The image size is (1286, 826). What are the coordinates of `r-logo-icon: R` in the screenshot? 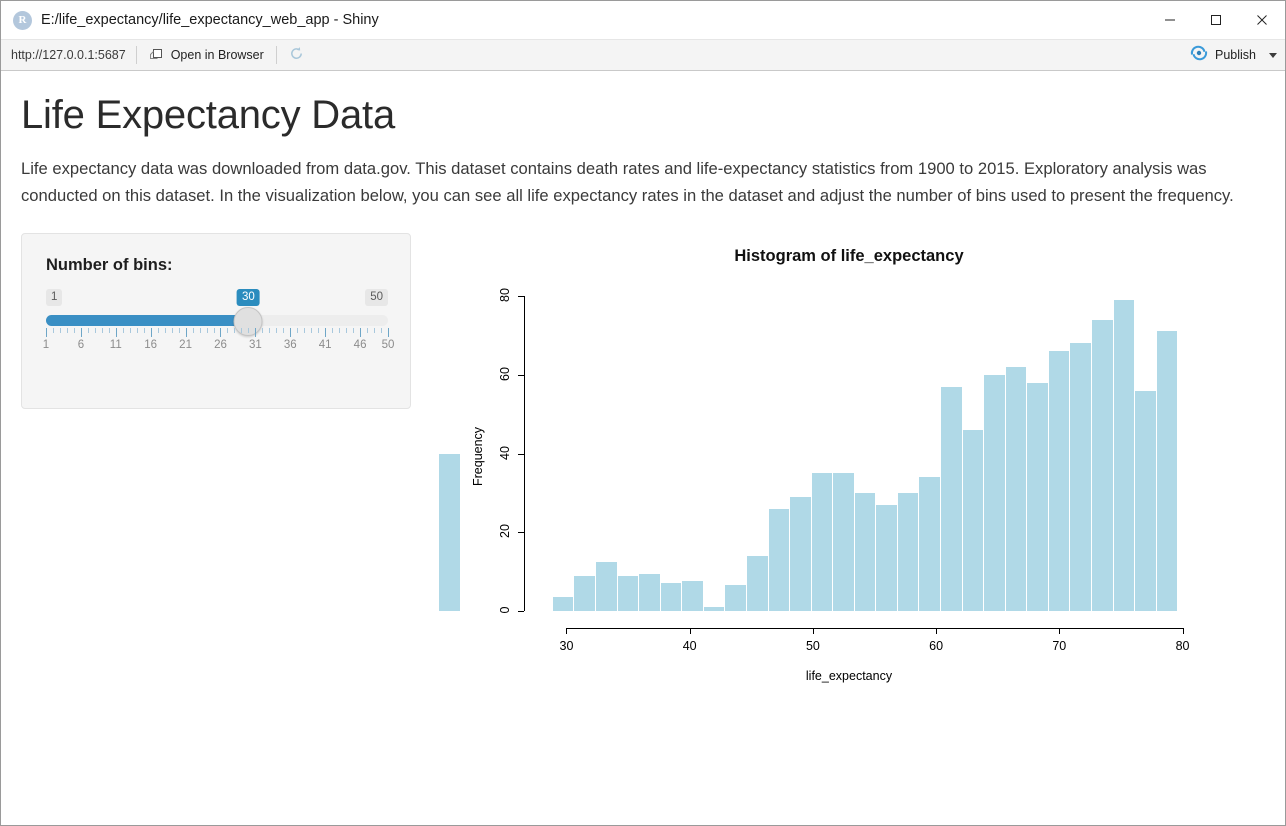 It's located at (22, 20).